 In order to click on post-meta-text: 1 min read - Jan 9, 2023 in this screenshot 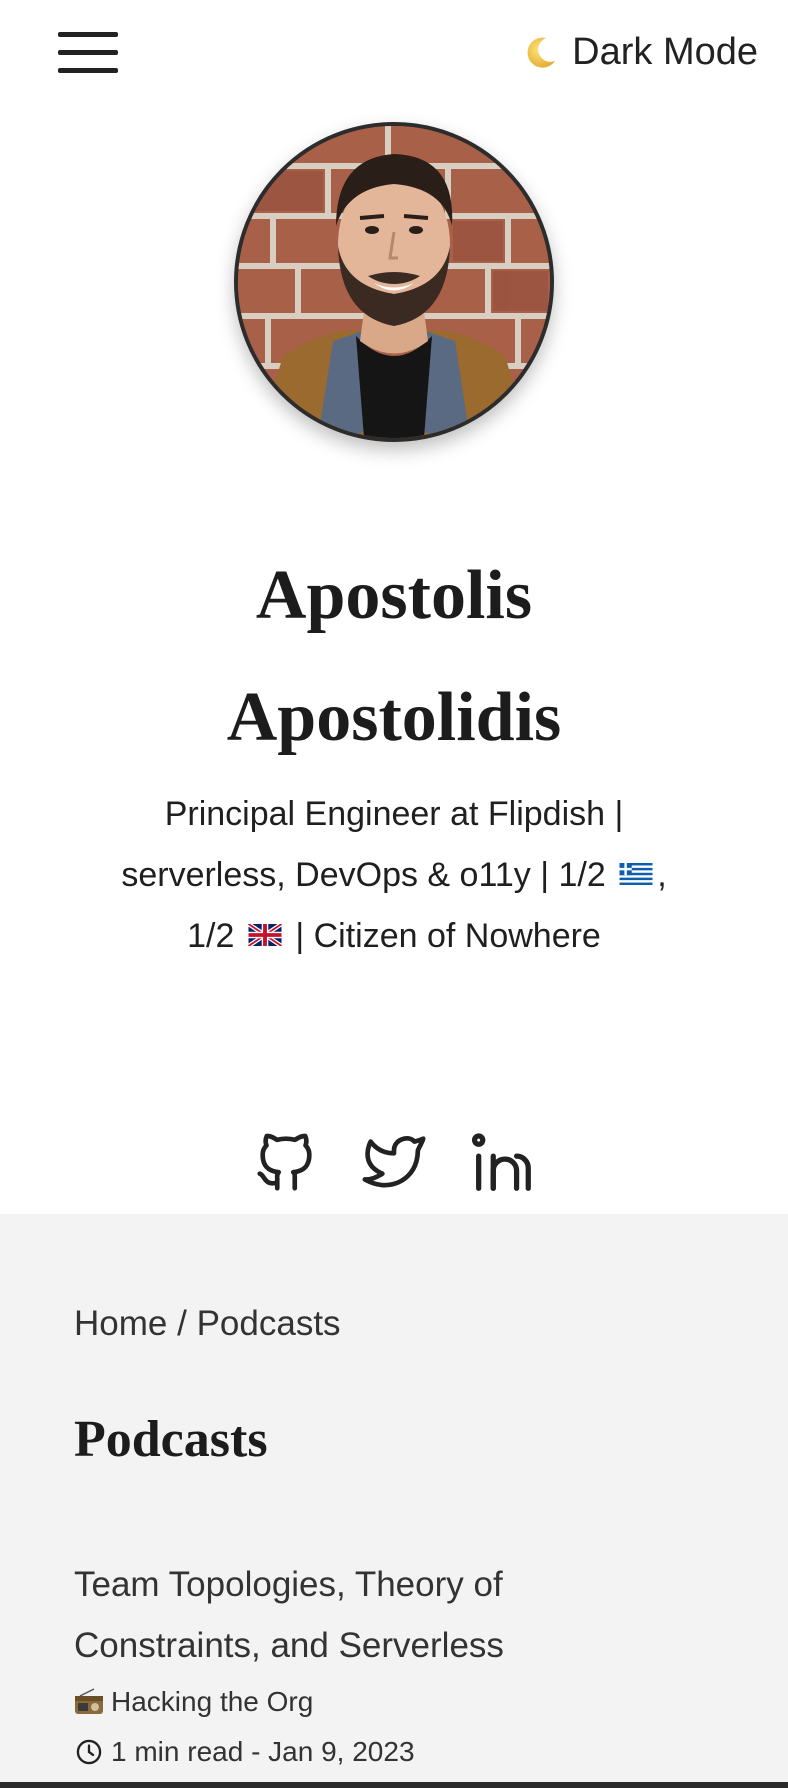, I will do `click(263, 1751)`.